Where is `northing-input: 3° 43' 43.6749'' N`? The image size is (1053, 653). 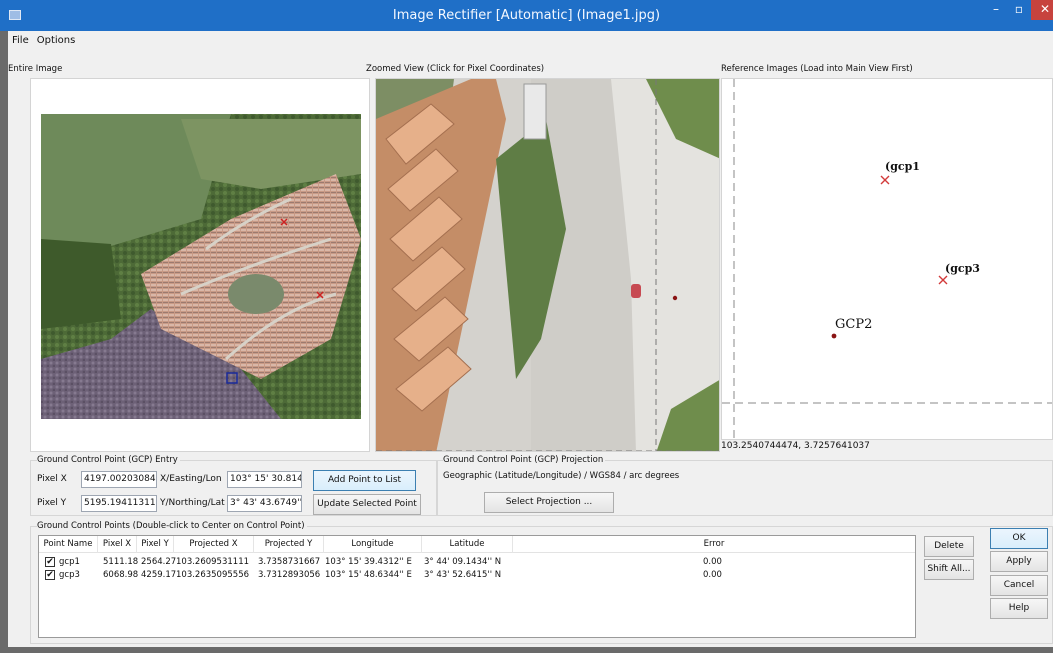 northing-input: 3° 43' 43.6749'' N is located at coordinates (264, 503).